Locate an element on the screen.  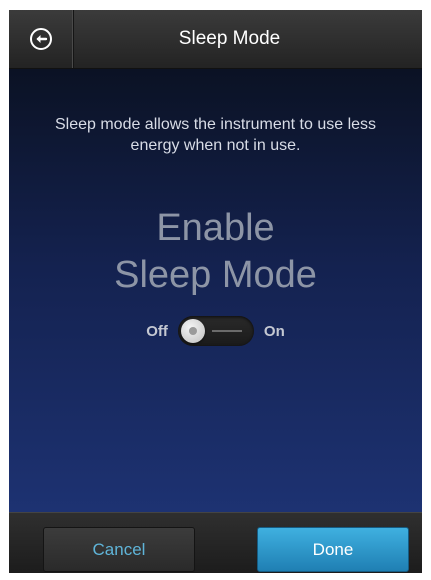
toggle-on-label: On is located at coordinates (274, 331).